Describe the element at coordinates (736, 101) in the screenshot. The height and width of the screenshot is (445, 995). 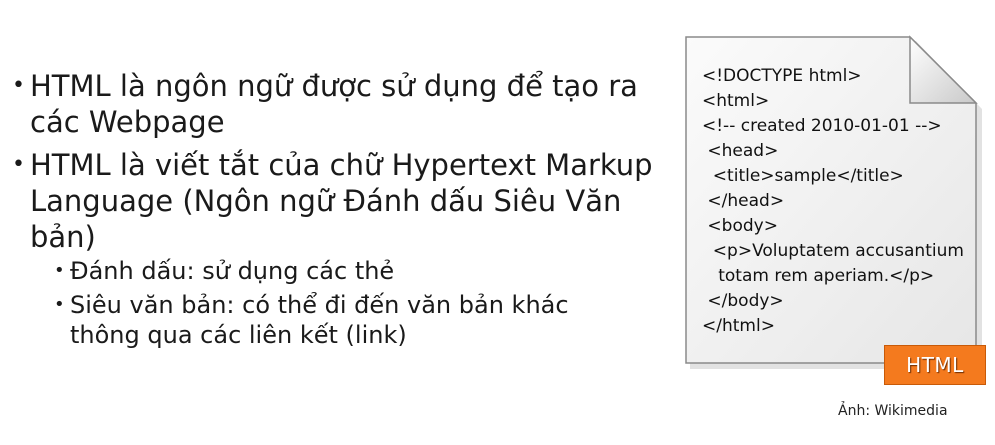
I see `code-line: <html>` at that location.